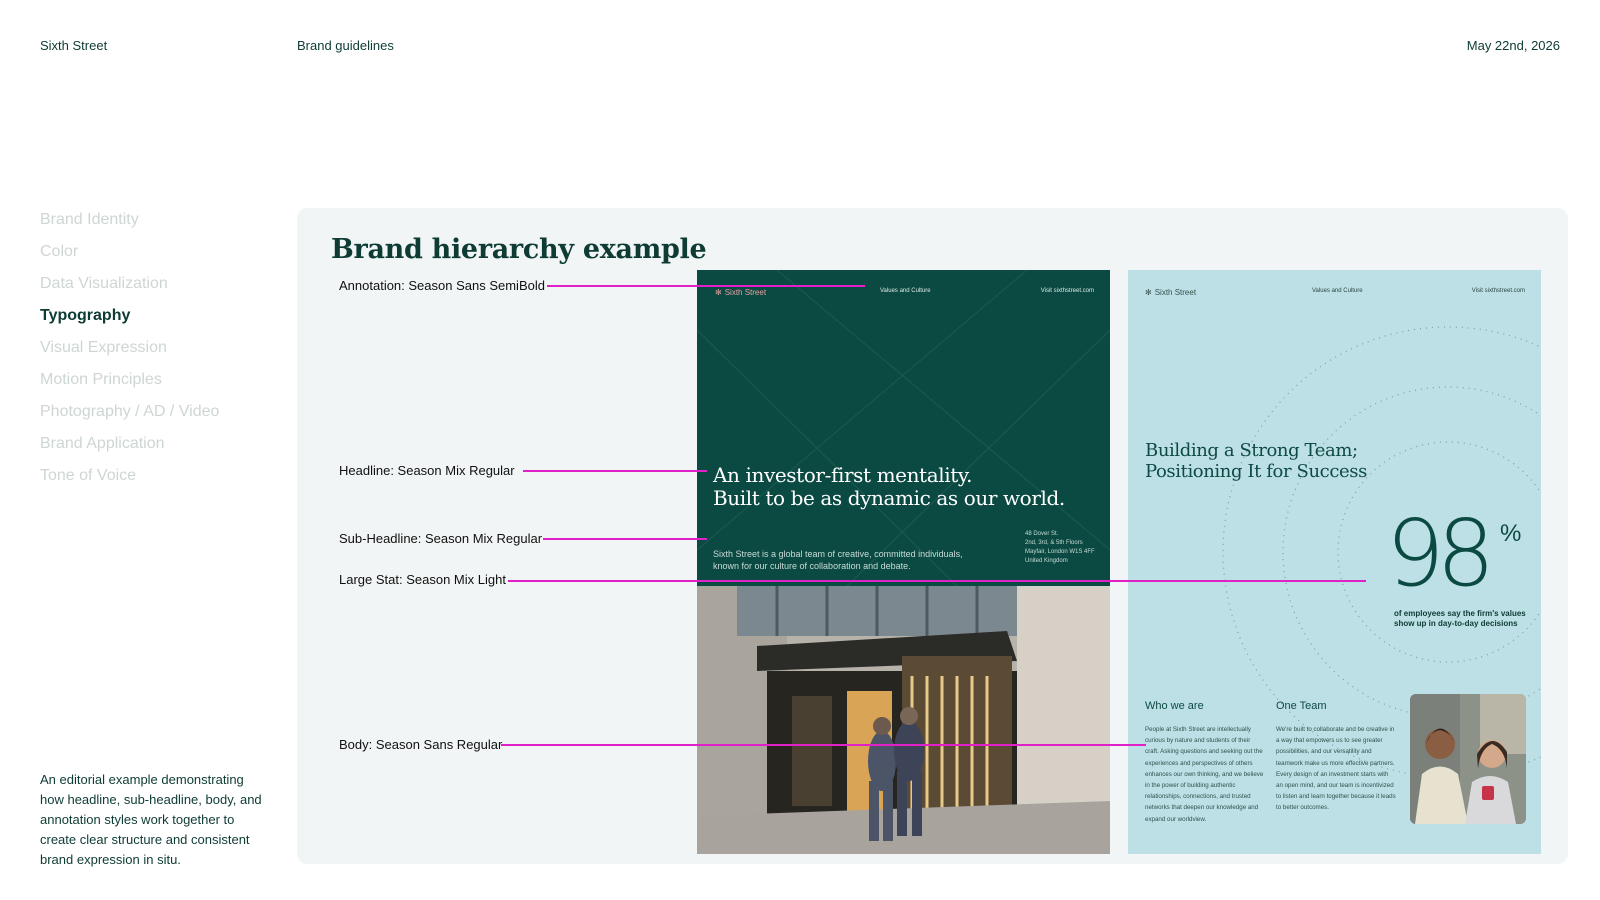 Image resolution: width=1600 pixels, height=900 pixels. Describe the element at coordinates (1511, 533) in the screenshot. I see `large-stat-unit: %` at that location.